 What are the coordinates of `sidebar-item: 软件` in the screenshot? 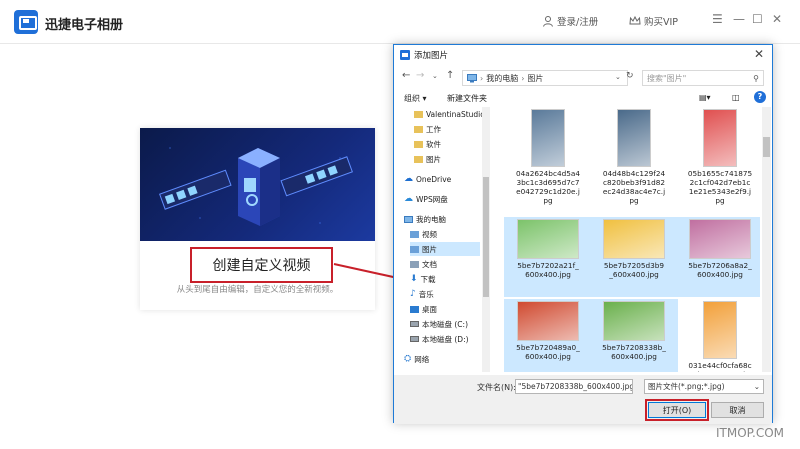 It's located at (427, 144).